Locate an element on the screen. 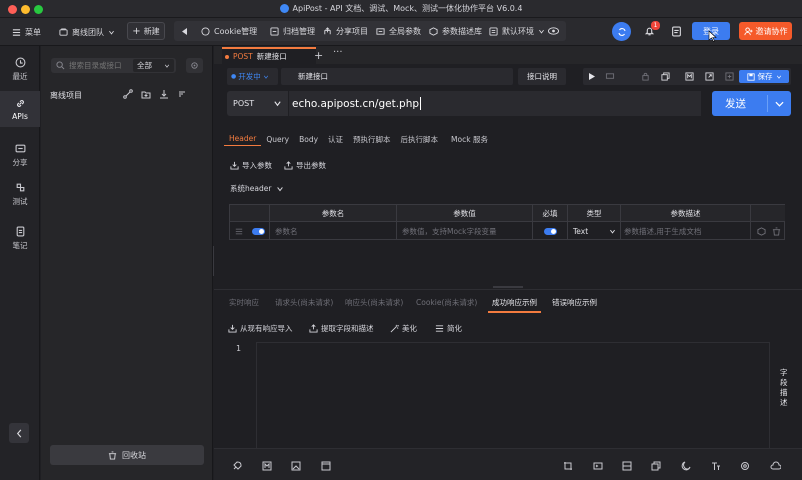 The image size is (802, 480). rail-label-recent: 最近 is located at coordinates (20, 76).